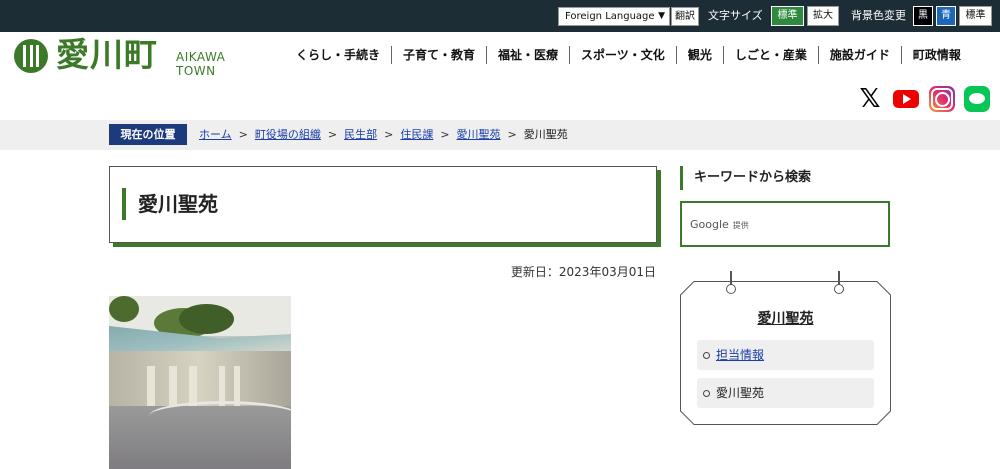 This screenshot has width=1000, height=469. What do you see at coordinates (785, 318) in the screenshot?
I see `local-menu-title: 愛川聖苑` at bounding box center [785, 318].